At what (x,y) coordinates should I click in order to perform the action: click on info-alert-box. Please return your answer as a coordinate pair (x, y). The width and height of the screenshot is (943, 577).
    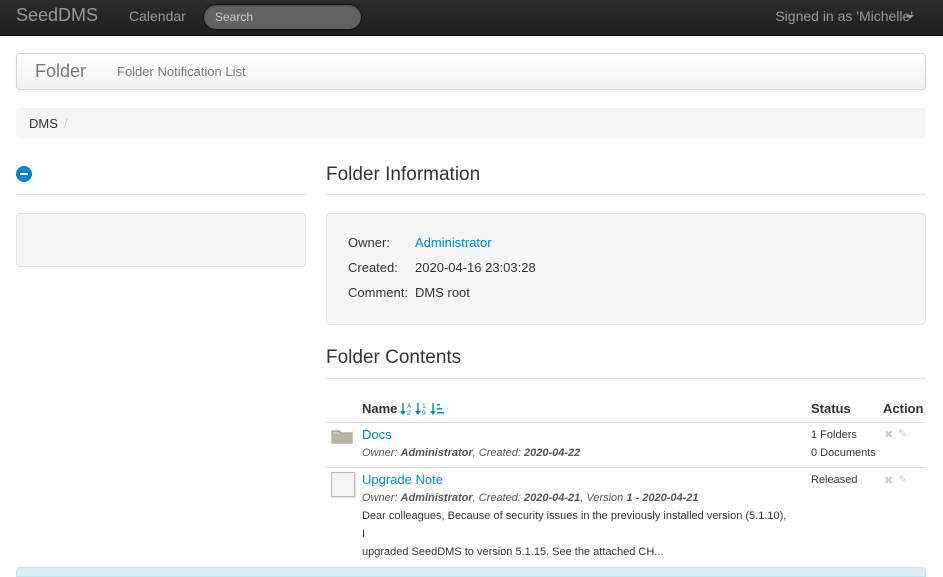
    Looking at the image, I should click on (471, 572).